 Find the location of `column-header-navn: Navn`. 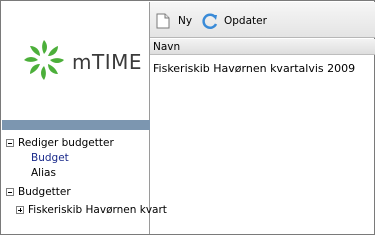

column-header-navn: Navn is located at coordinates (262, 47).